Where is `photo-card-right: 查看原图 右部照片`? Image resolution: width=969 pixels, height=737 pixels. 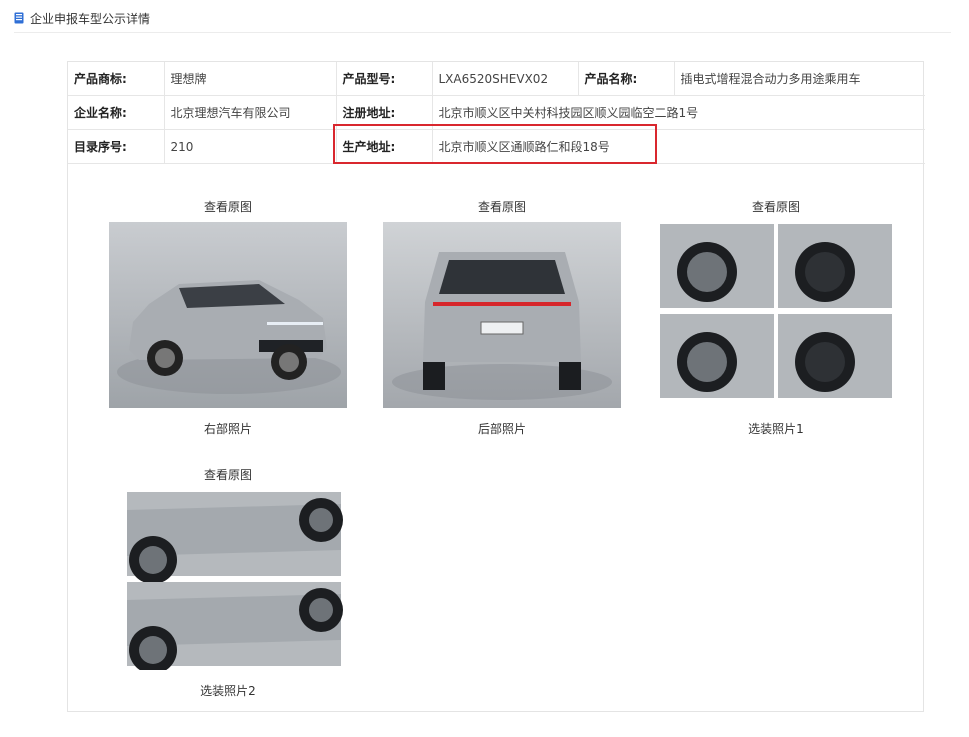 photo-card-right: 查看原图 右部照片 is located at coordinates (228, 317).